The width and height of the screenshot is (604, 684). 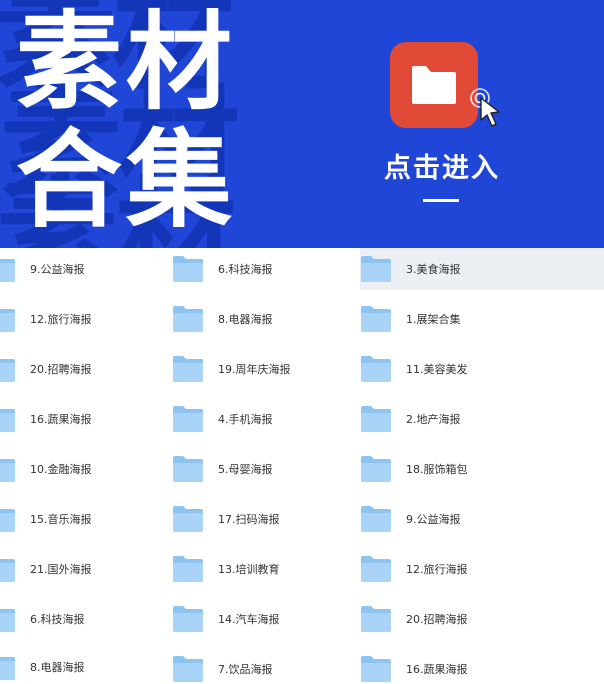 I want to click on folder-item: 7.饮品海报, so click(x=222, y=666).